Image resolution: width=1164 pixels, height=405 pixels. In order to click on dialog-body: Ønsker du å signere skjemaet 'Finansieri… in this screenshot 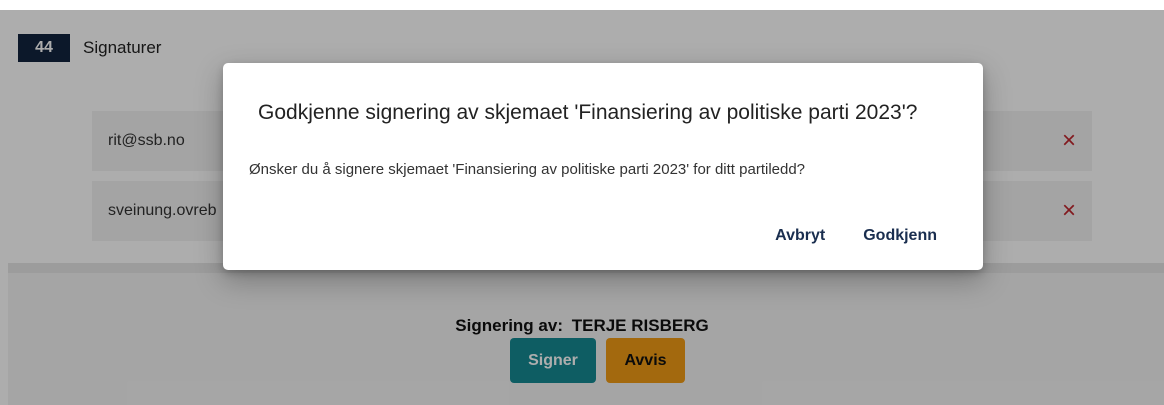, I will do `click(527, 169)`.